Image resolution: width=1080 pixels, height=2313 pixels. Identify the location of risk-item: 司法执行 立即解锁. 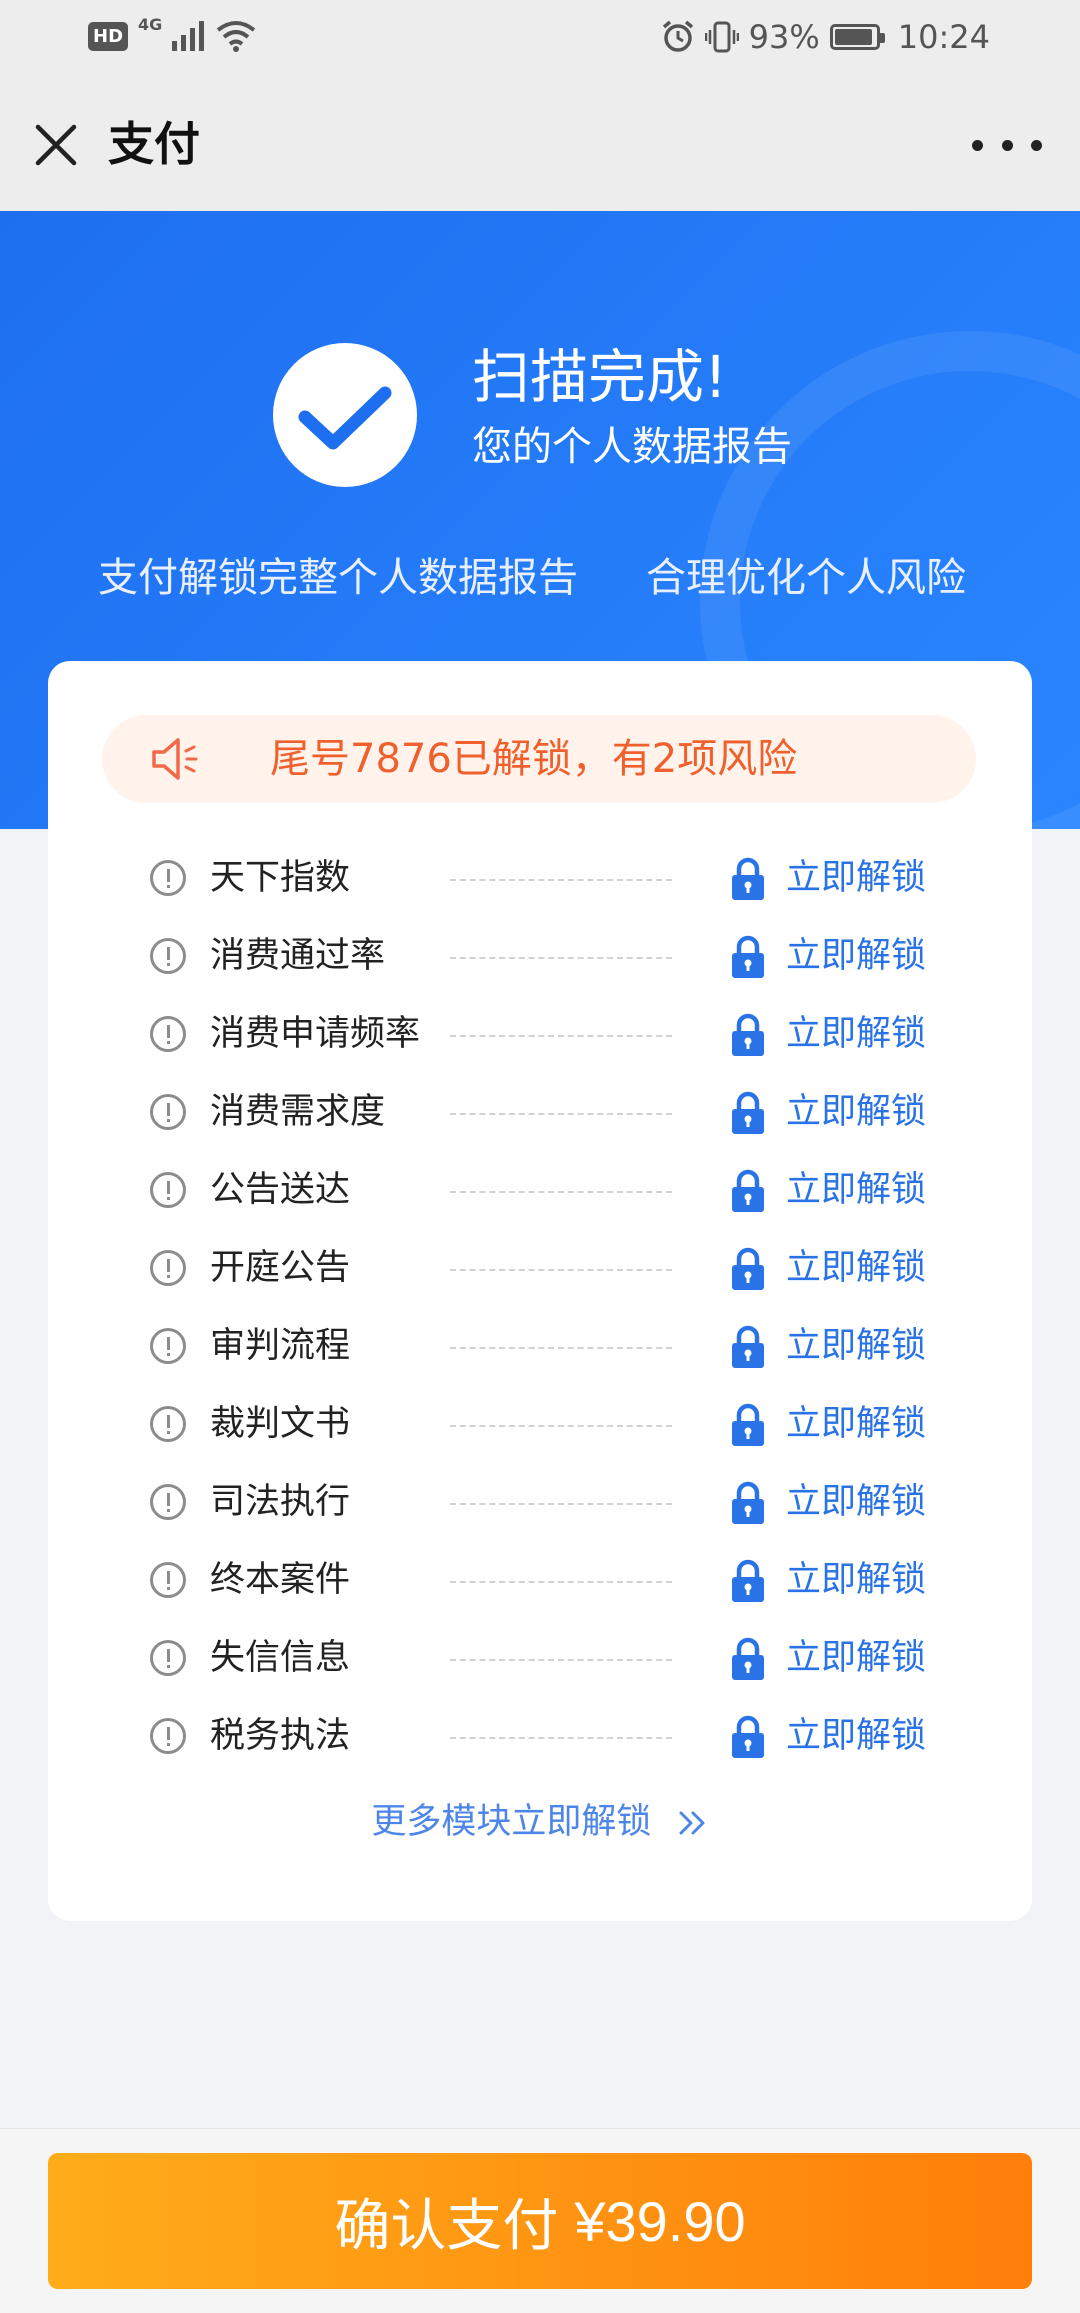
(540, 1504).